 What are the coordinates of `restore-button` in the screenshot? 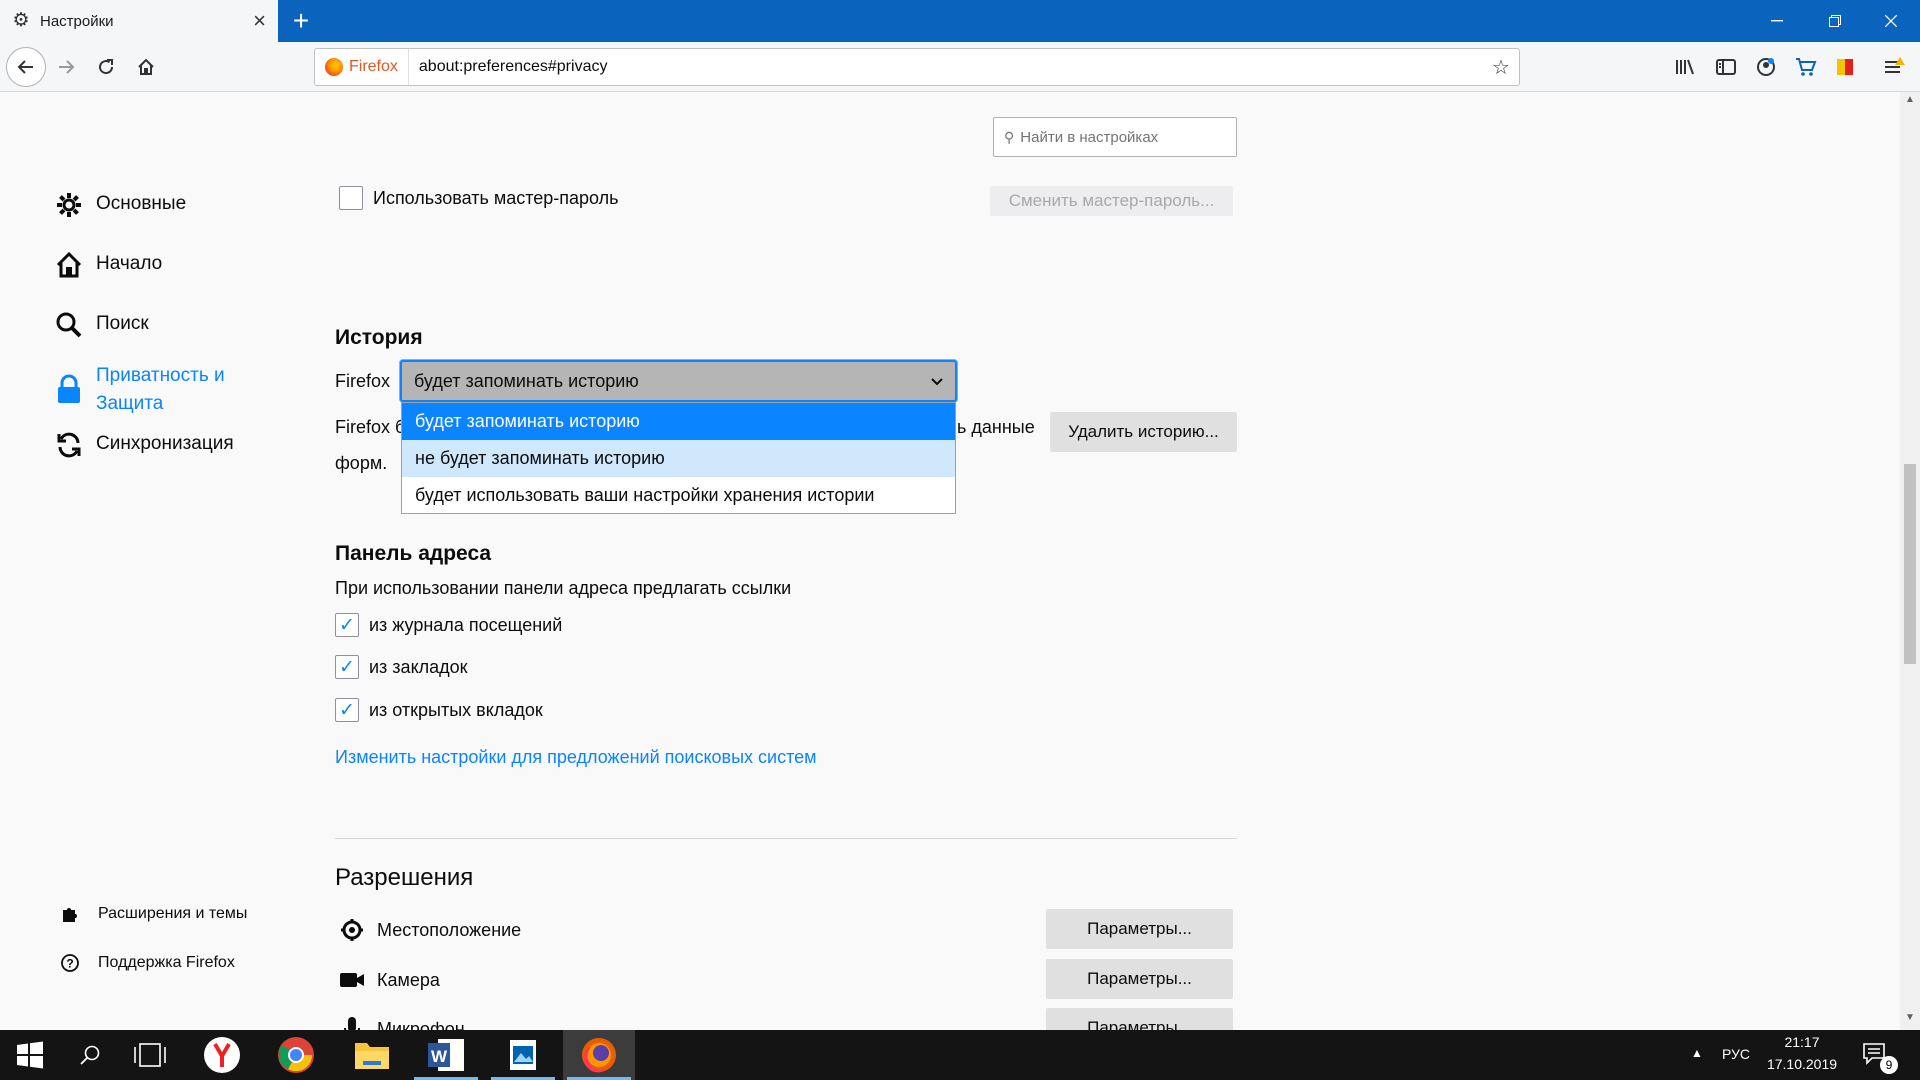 It's located at (1835, 21).